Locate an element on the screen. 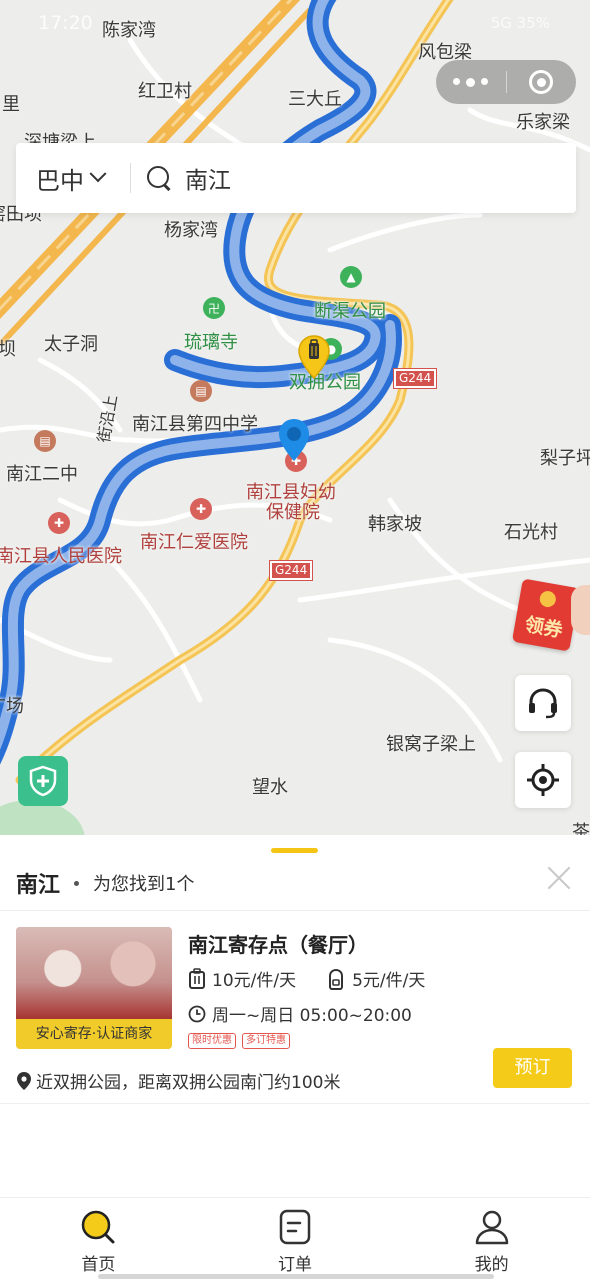  promo-badges: 限时优惠 多订特惠 is located at coordinates (239, 1041).